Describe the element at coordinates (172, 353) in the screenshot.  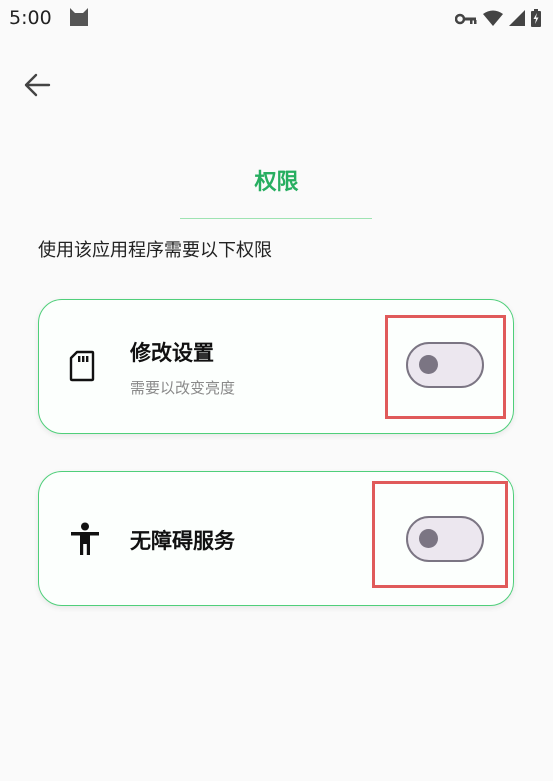
I see `permission-title: 修改设置` at that location.